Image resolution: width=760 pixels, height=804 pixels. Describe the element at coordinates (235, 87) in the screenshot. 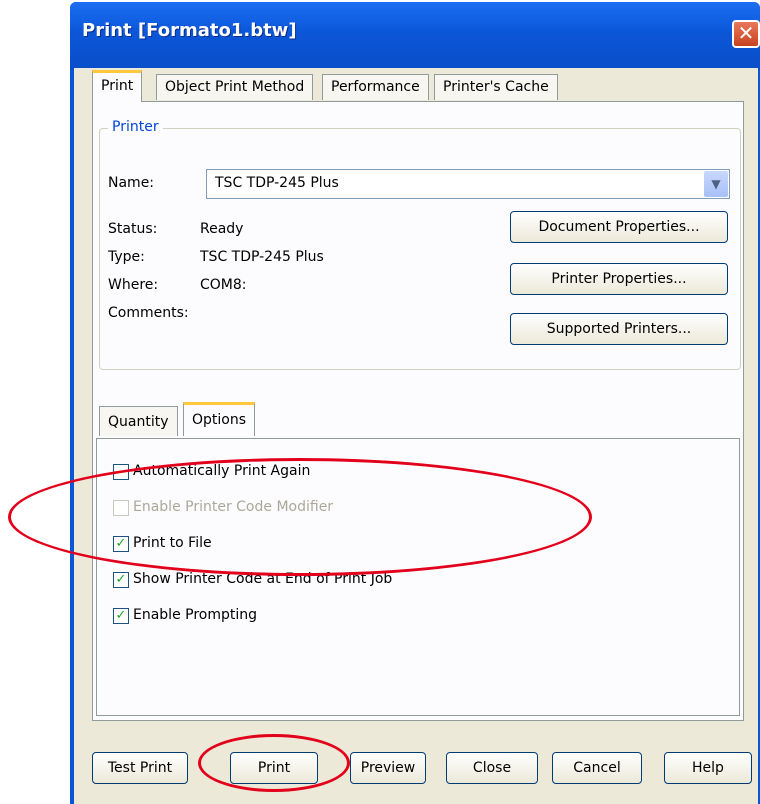

I see `tab-object-print-method: Object Print Method` at that location.